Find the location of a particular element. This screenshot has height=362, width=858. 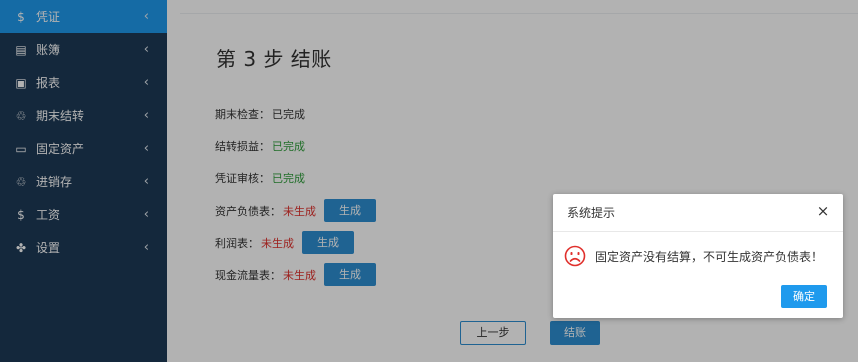

dialog-message: 固定资产没有结算，不可生成资产负债表！ is located at coordinates (709, 256).